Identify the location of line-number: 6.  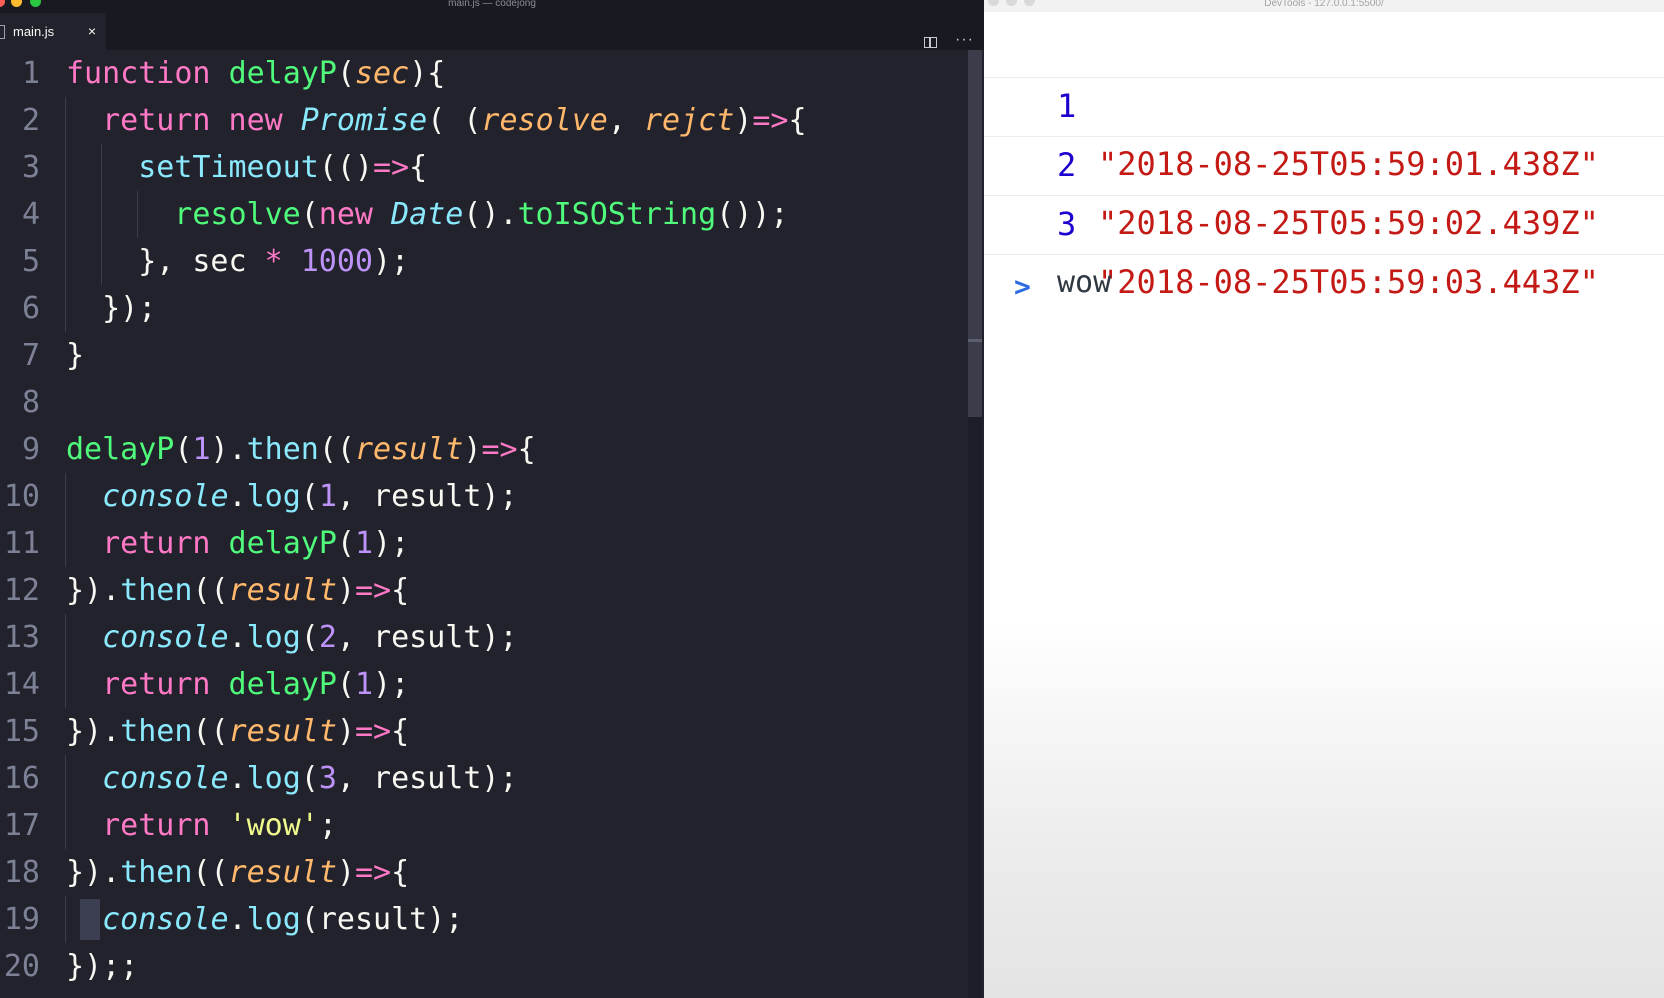
(30, 308).